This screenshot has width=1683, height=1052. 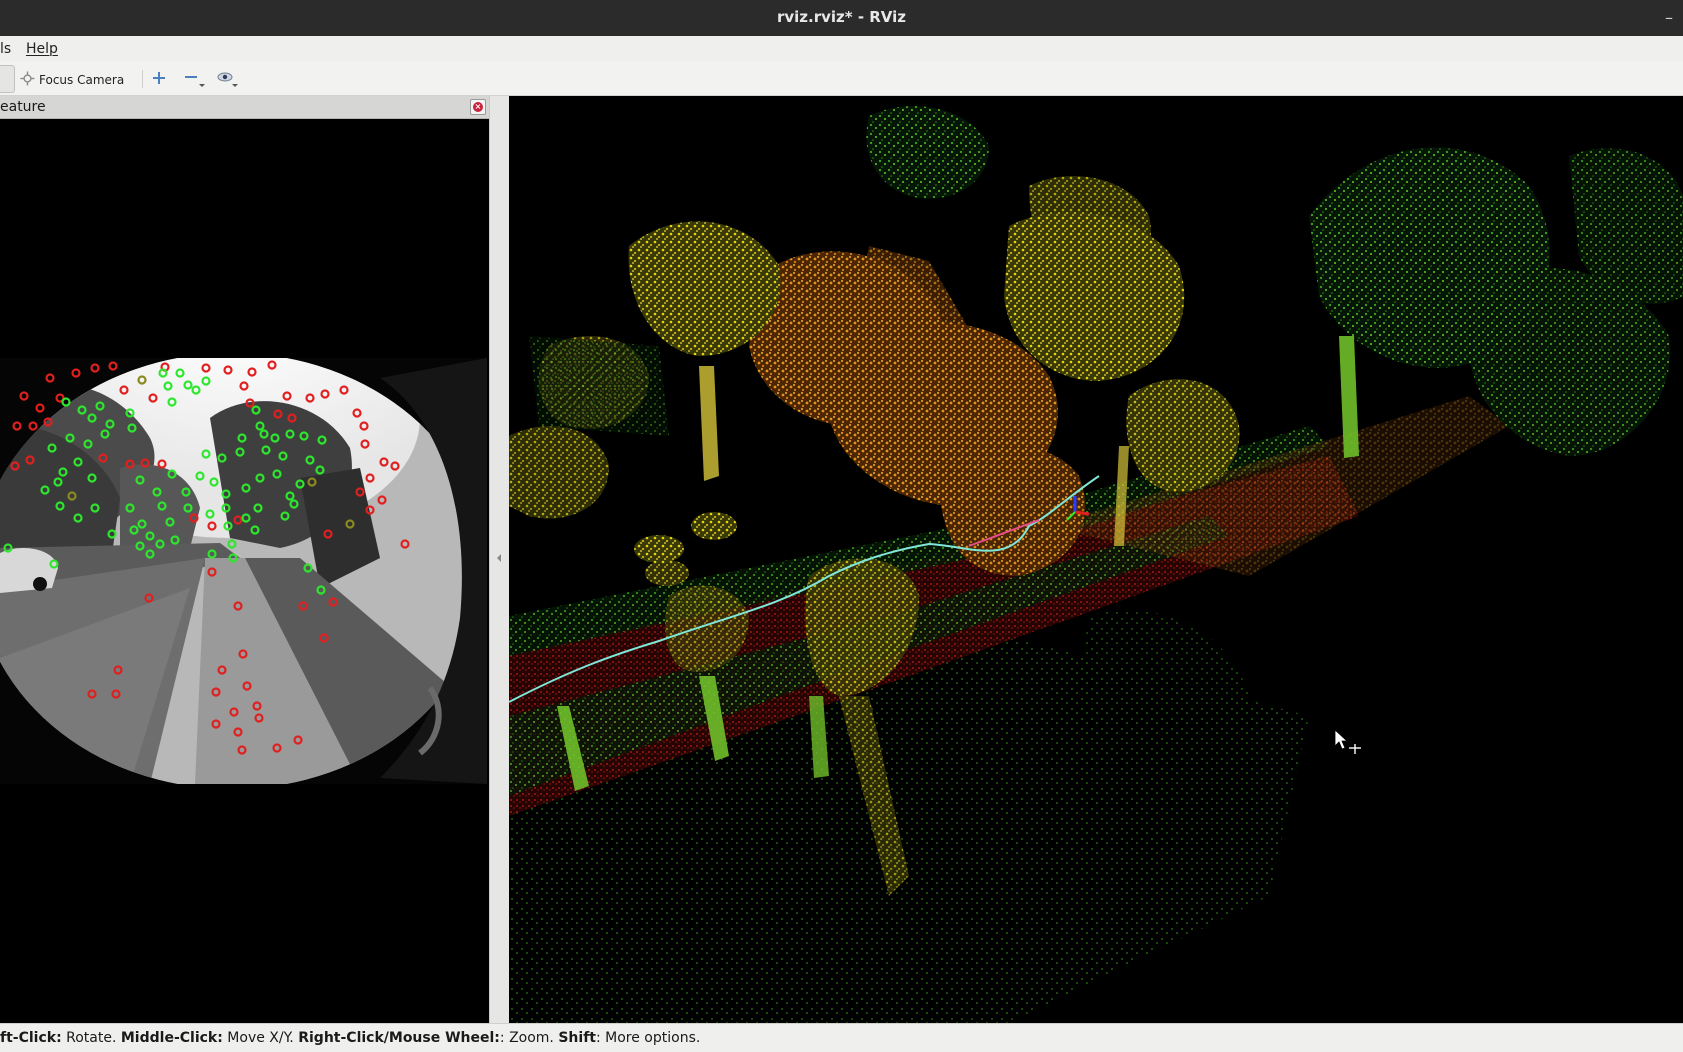 I want to click on image-panel-title: eature, so click(x=23, y=107).